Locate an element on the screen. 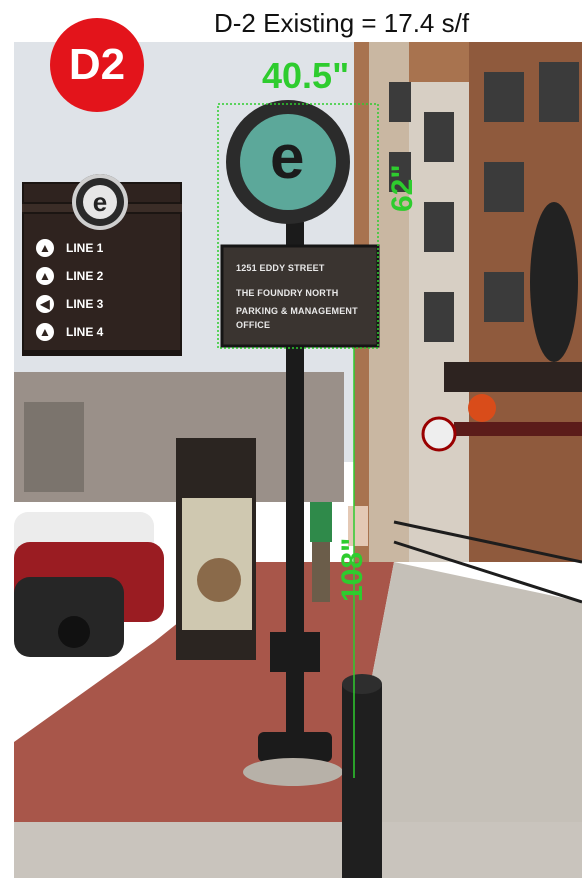 The image size is (582, 878). directional-legend: e ▲ LINE 1 ▲ LINE 2 ◀ LINE 3 ▲ LINE 4 is located at coordinates (102, 265).